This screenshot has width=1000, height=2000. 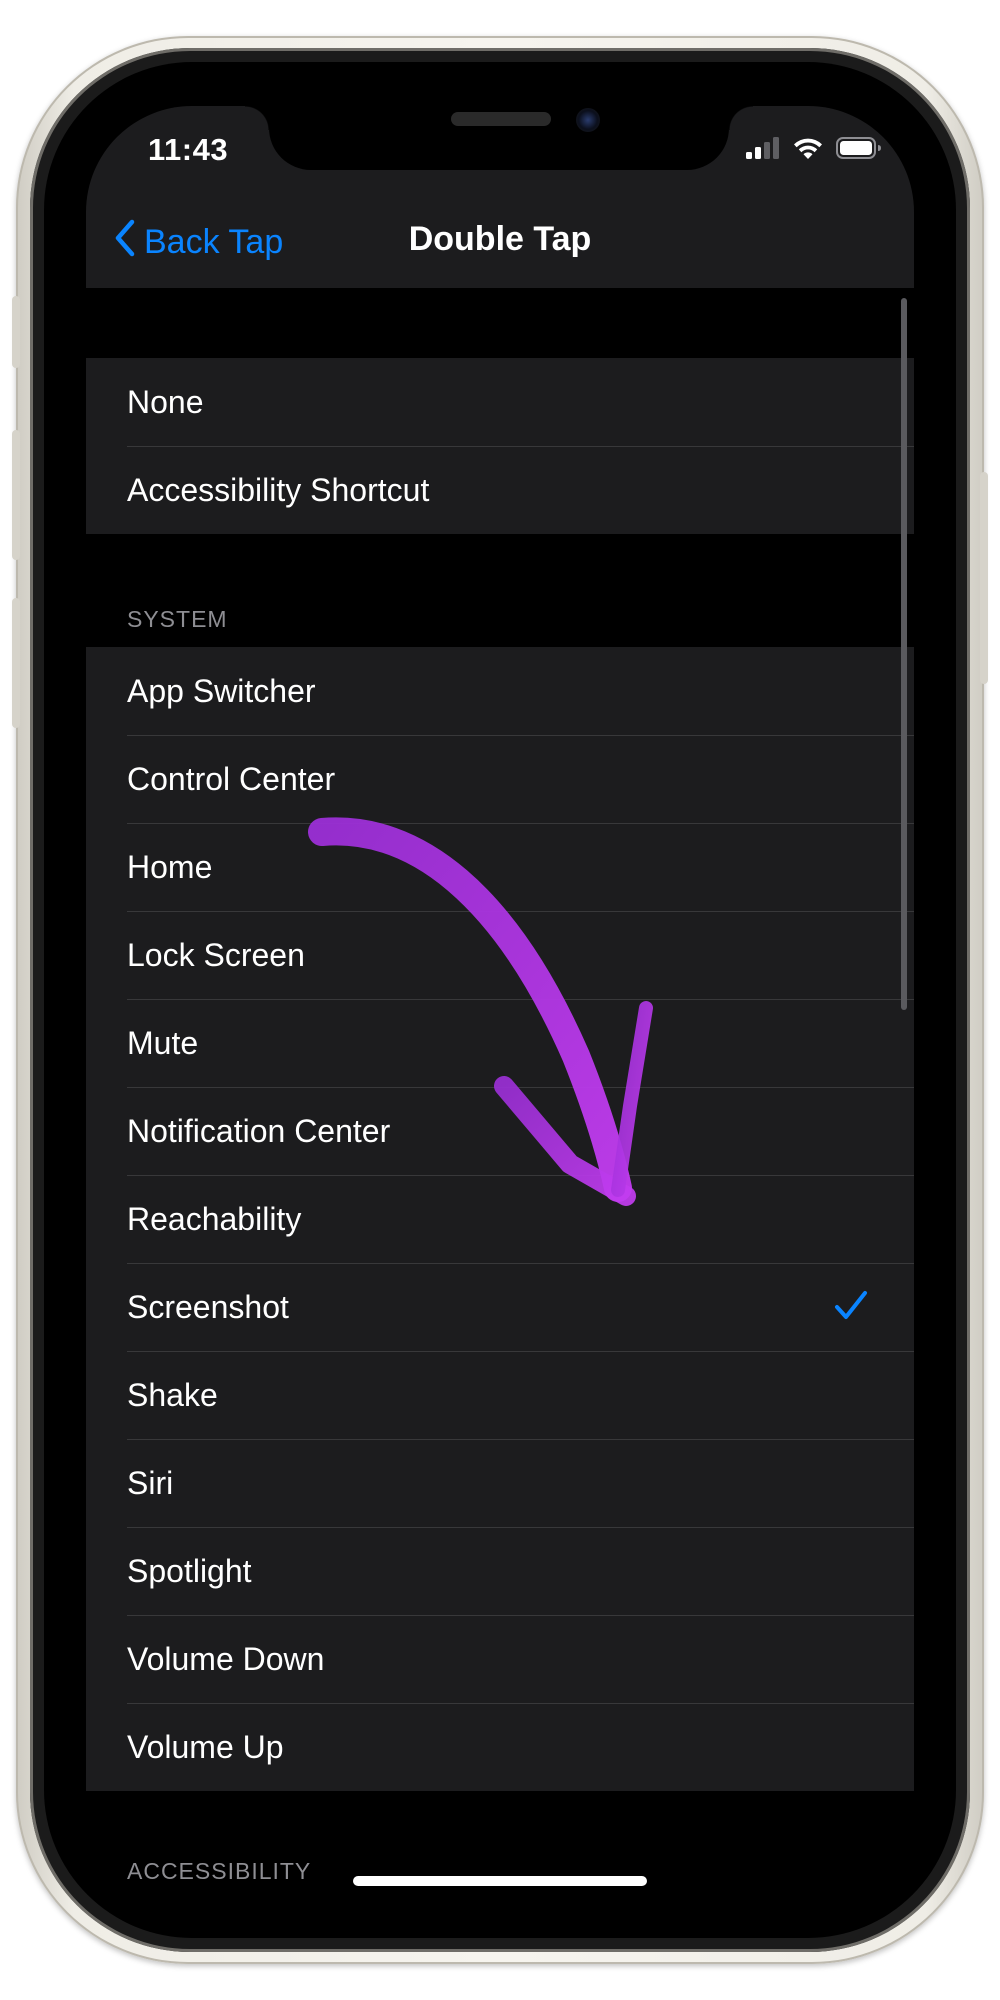 What do you see at coordinates (500, 1659) in the screenshot?
I see `list-item-volume-down: Volume Down` at bounding box center [500, 1659].